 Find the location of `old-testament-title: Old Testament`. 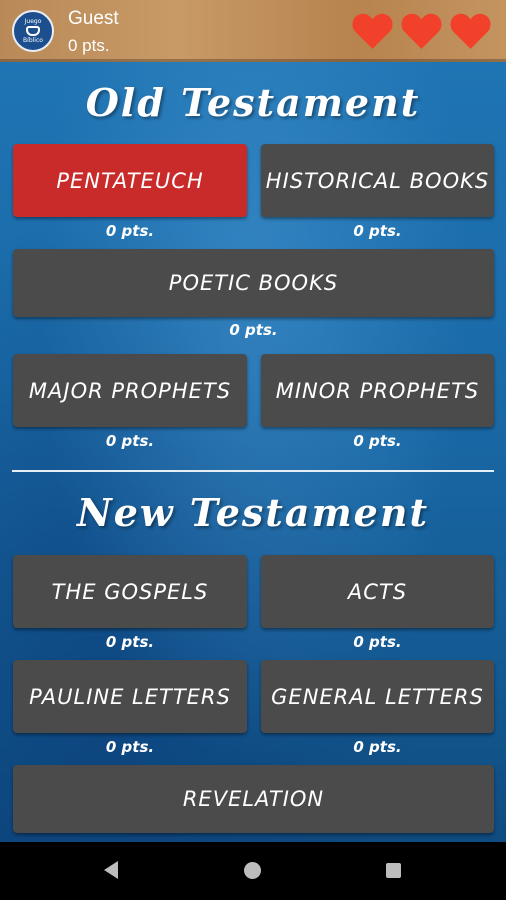

old-testament-title: Old Testament is located at coordinates (253, 102).